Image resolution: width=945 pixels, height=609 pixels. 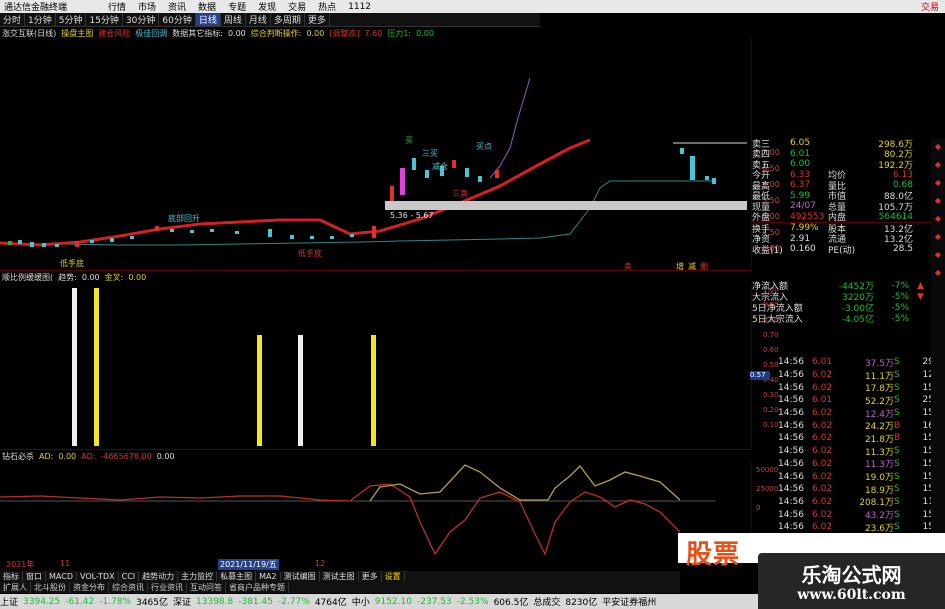 I want to click on period-60min: 60分钟, so click(x=177, y=19).